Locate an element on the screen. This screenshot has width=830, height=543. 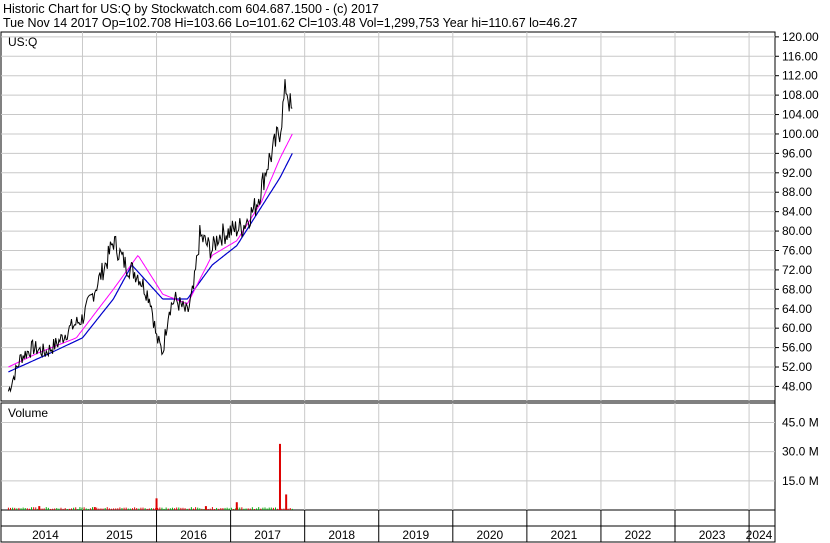
year-label: 2019 is located at coordinates (415, 535).